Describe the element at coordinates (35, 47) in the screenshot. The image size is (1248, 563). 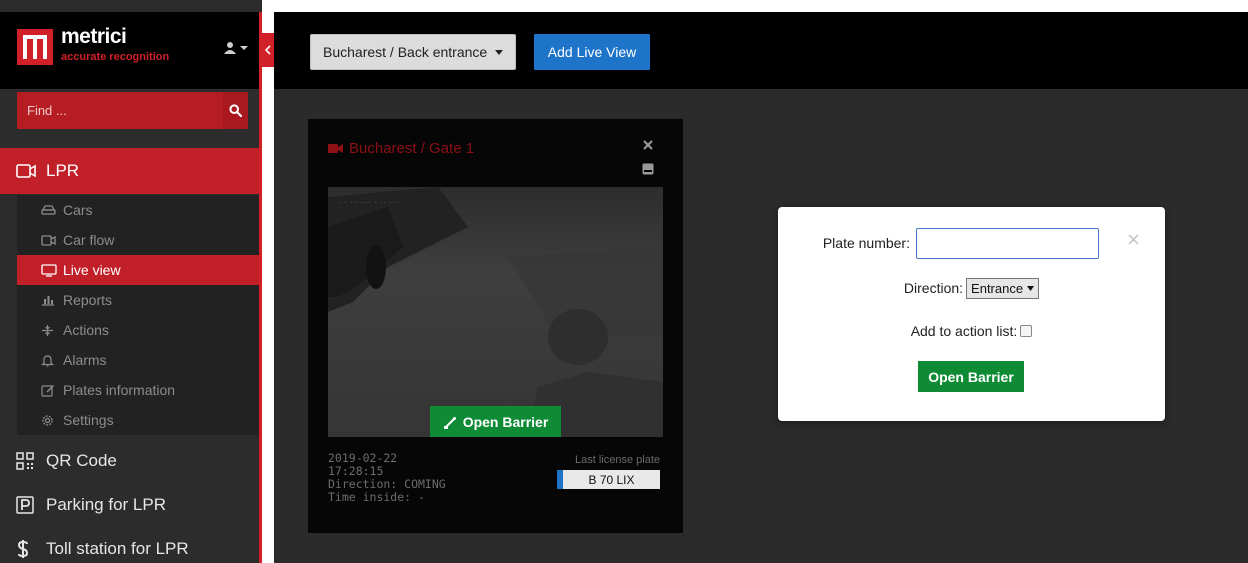
I see `metrici-logo-icon` at that location.